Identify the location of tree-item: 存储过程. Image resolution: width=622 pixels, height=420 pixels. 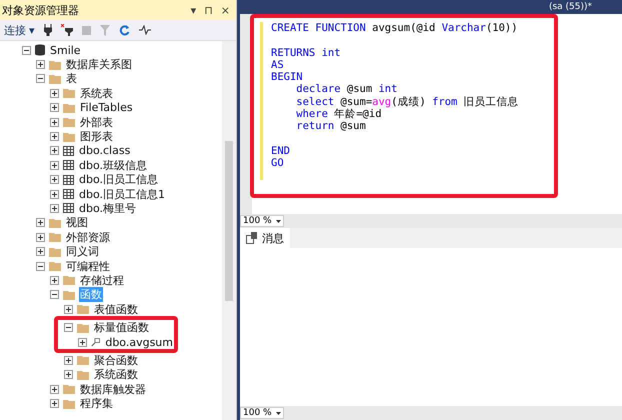
(102, 280).